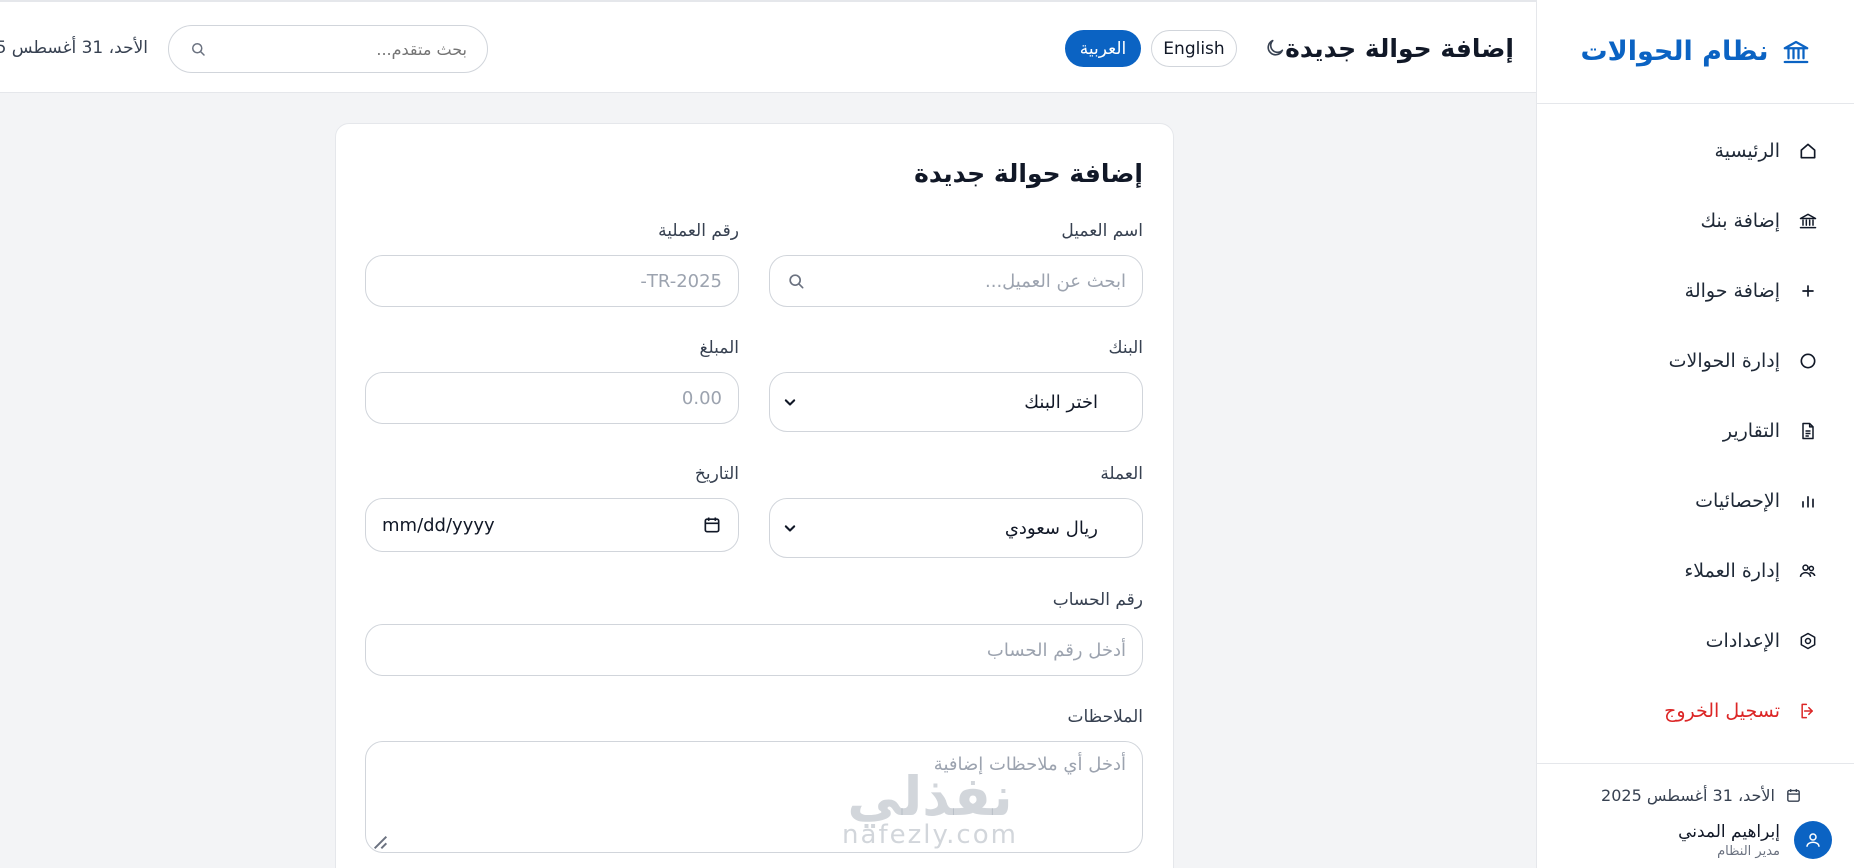  What do you see at coordinates (1028, 173) in the screenshot?
I see `form-title: إضافة حوالة جديدة` at bounding box center [1028, 173].